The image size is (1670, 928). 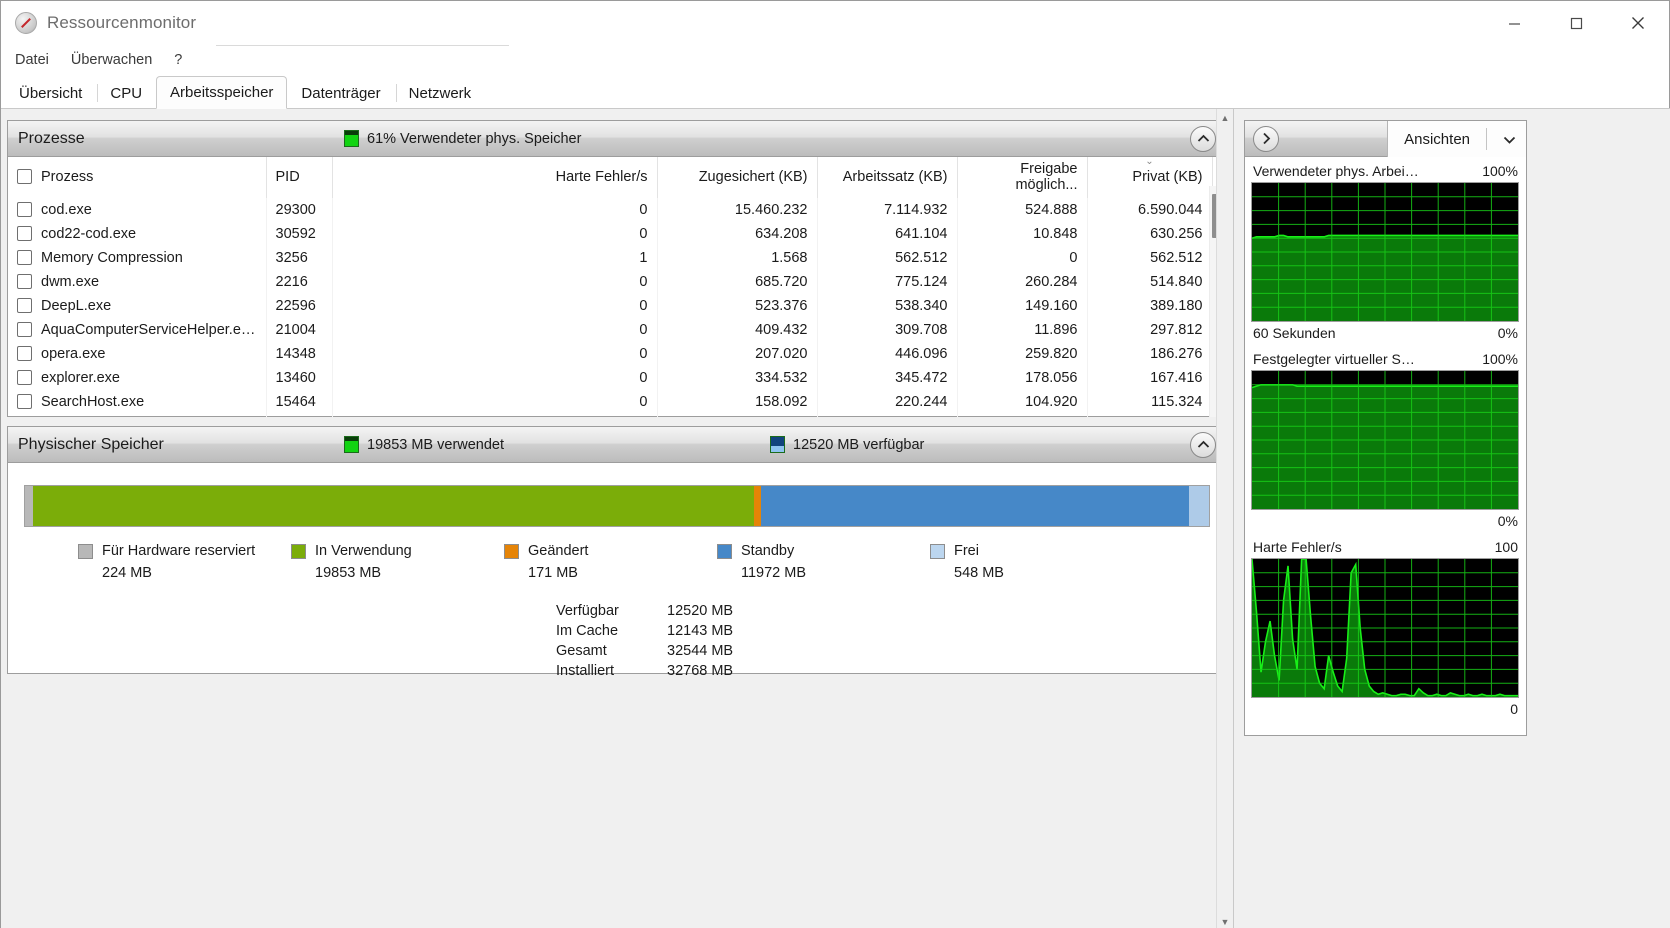 I want to click on processes-memory-stat: 61% Verwendeter phys. Speicher, so click(x=462, y=138).